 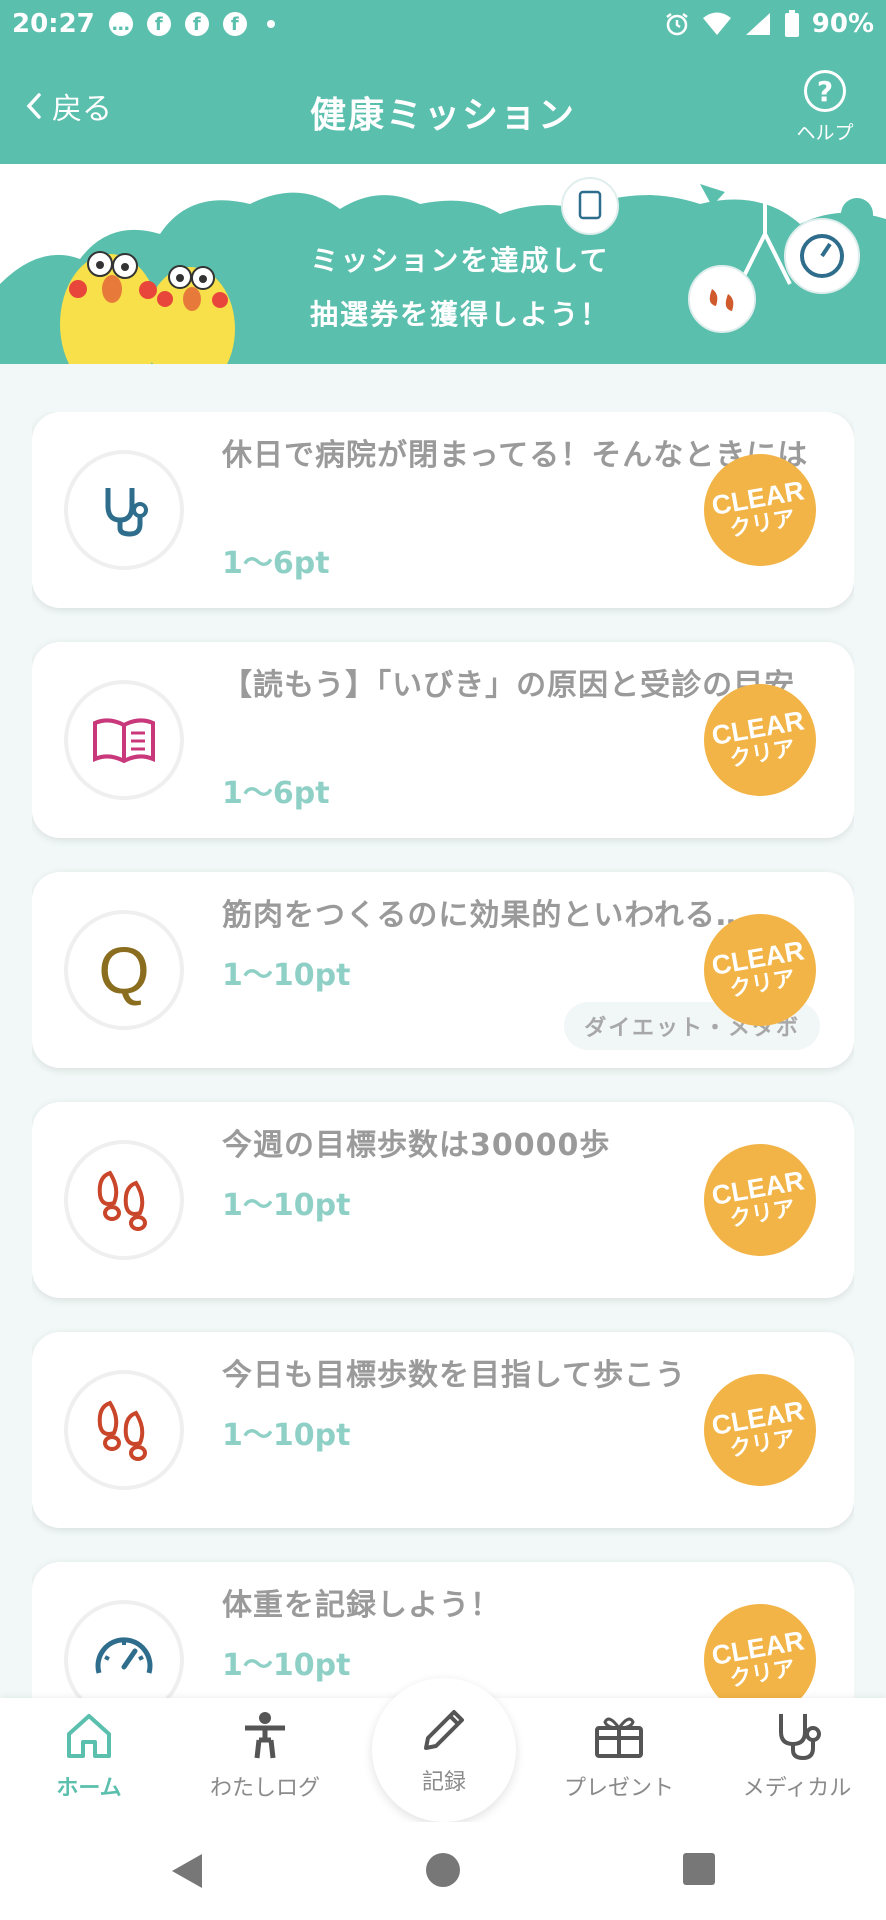 I want to click on nav-medical-label: メディカル, so click(x=797, y=1788).